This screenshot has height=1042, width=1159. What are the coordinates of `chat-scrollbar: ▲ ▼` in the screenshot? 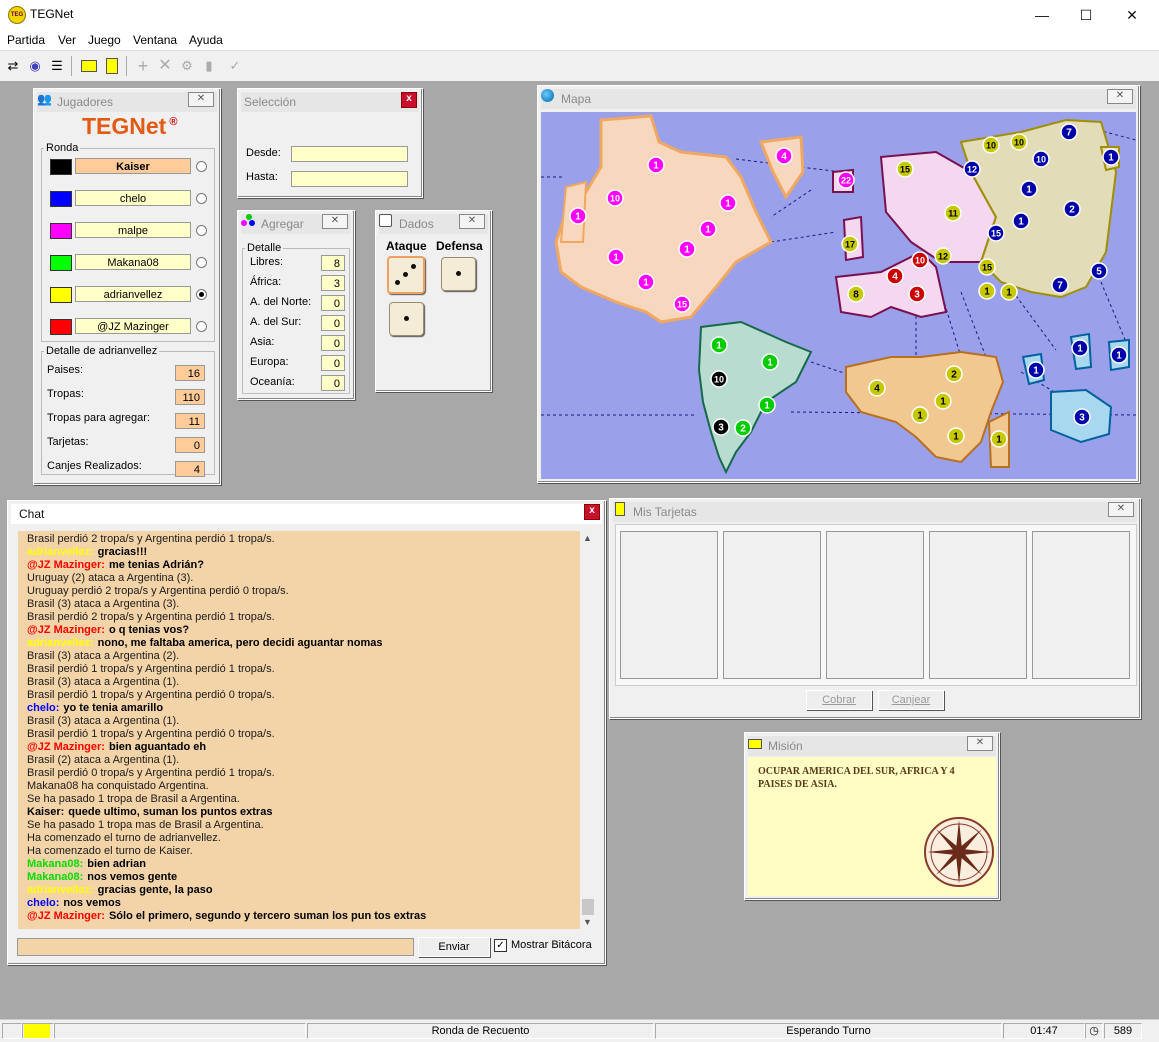 It's located at (588, 730).